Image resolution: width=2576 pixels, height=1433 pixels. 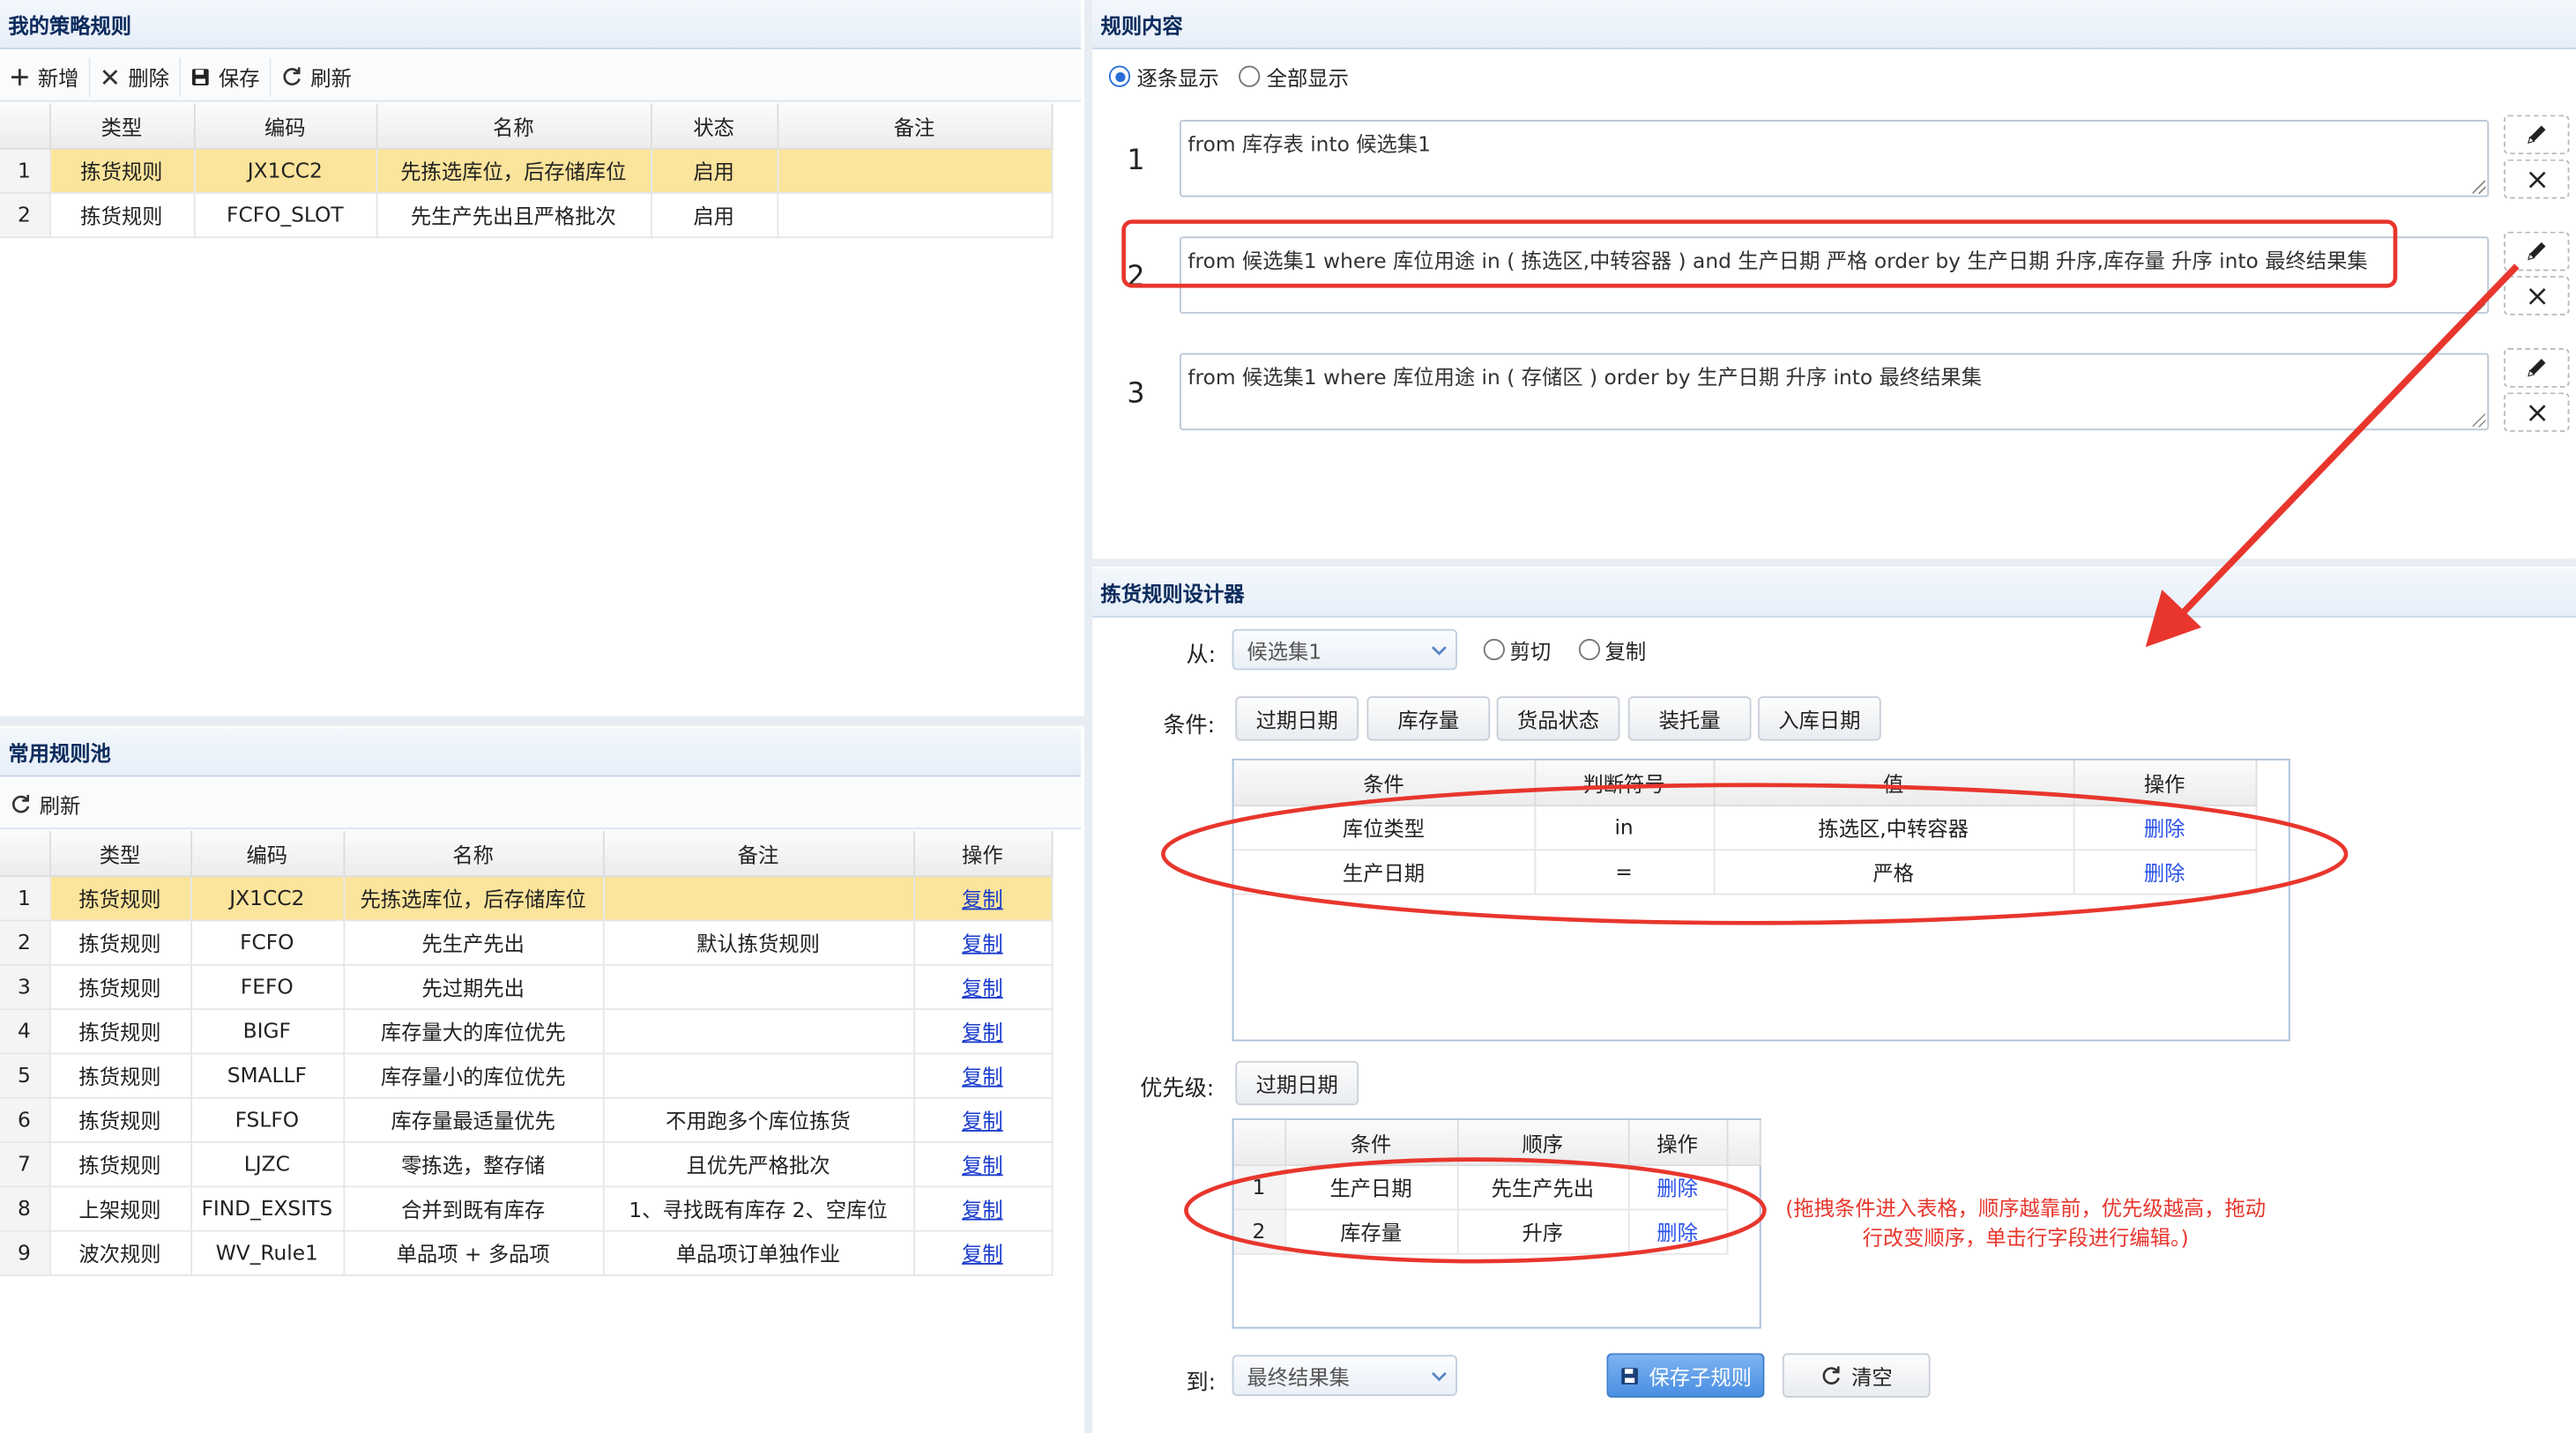 What do you see at coordinates (285, 215) in the screenshot?
I see `cell-code: FCFO_SLOT` at bounding box center [285, 215].